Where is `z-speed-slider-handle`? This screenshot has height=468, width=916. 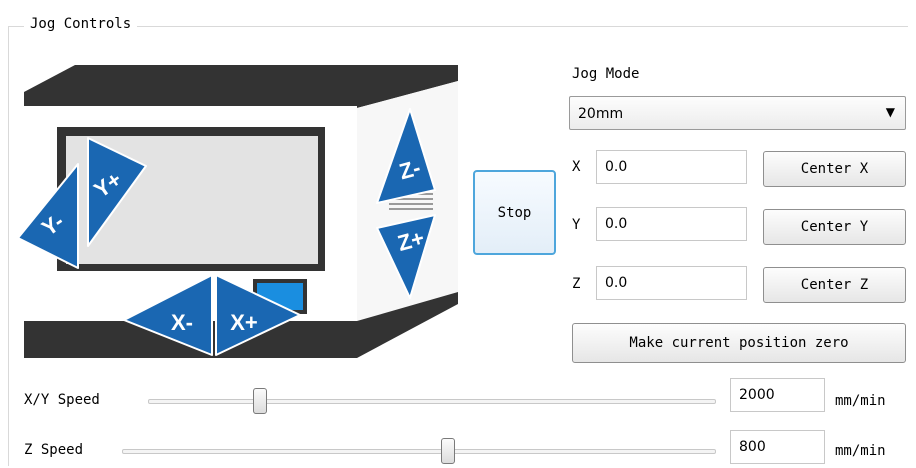
z-speed-slider-handle is located at coordinates (448, 451).